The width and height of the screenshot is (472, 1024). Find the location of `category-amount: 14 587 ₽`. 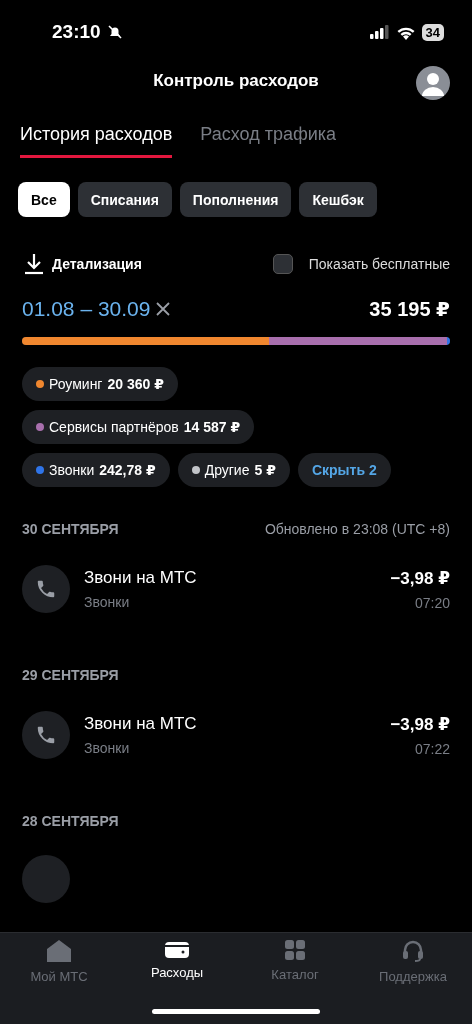

category-amount: 14 587 ₽ is located at coordinates (212, 427).